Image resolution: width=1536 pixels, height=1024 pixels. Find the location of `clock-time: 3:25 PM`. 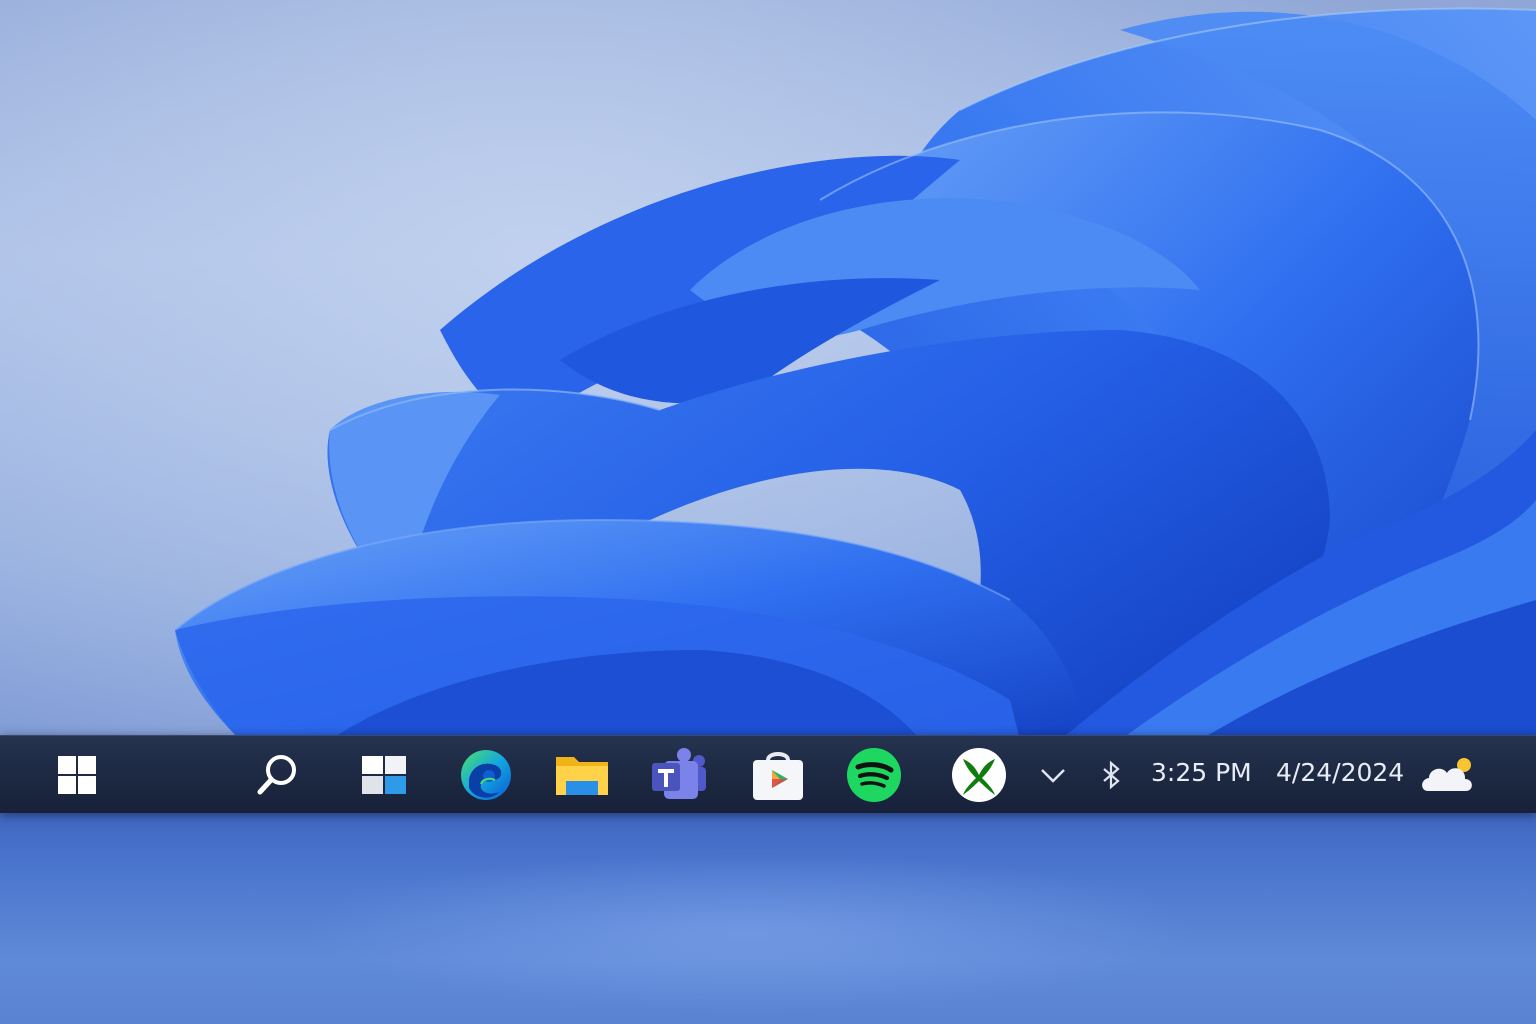

clock-time: 3:25 PM is located at coordinates (1201, 773).